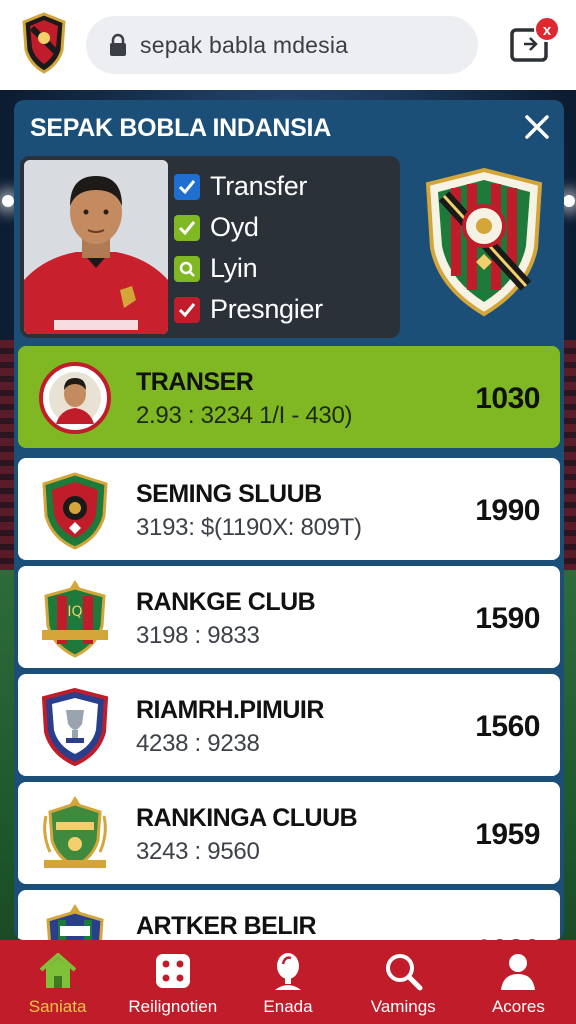  What do you see at coordinates (244, 415) in the screenshot?
I see `club-stats: 2.93 : 3234 1/I - 430)` at bounding box center [244, 415].